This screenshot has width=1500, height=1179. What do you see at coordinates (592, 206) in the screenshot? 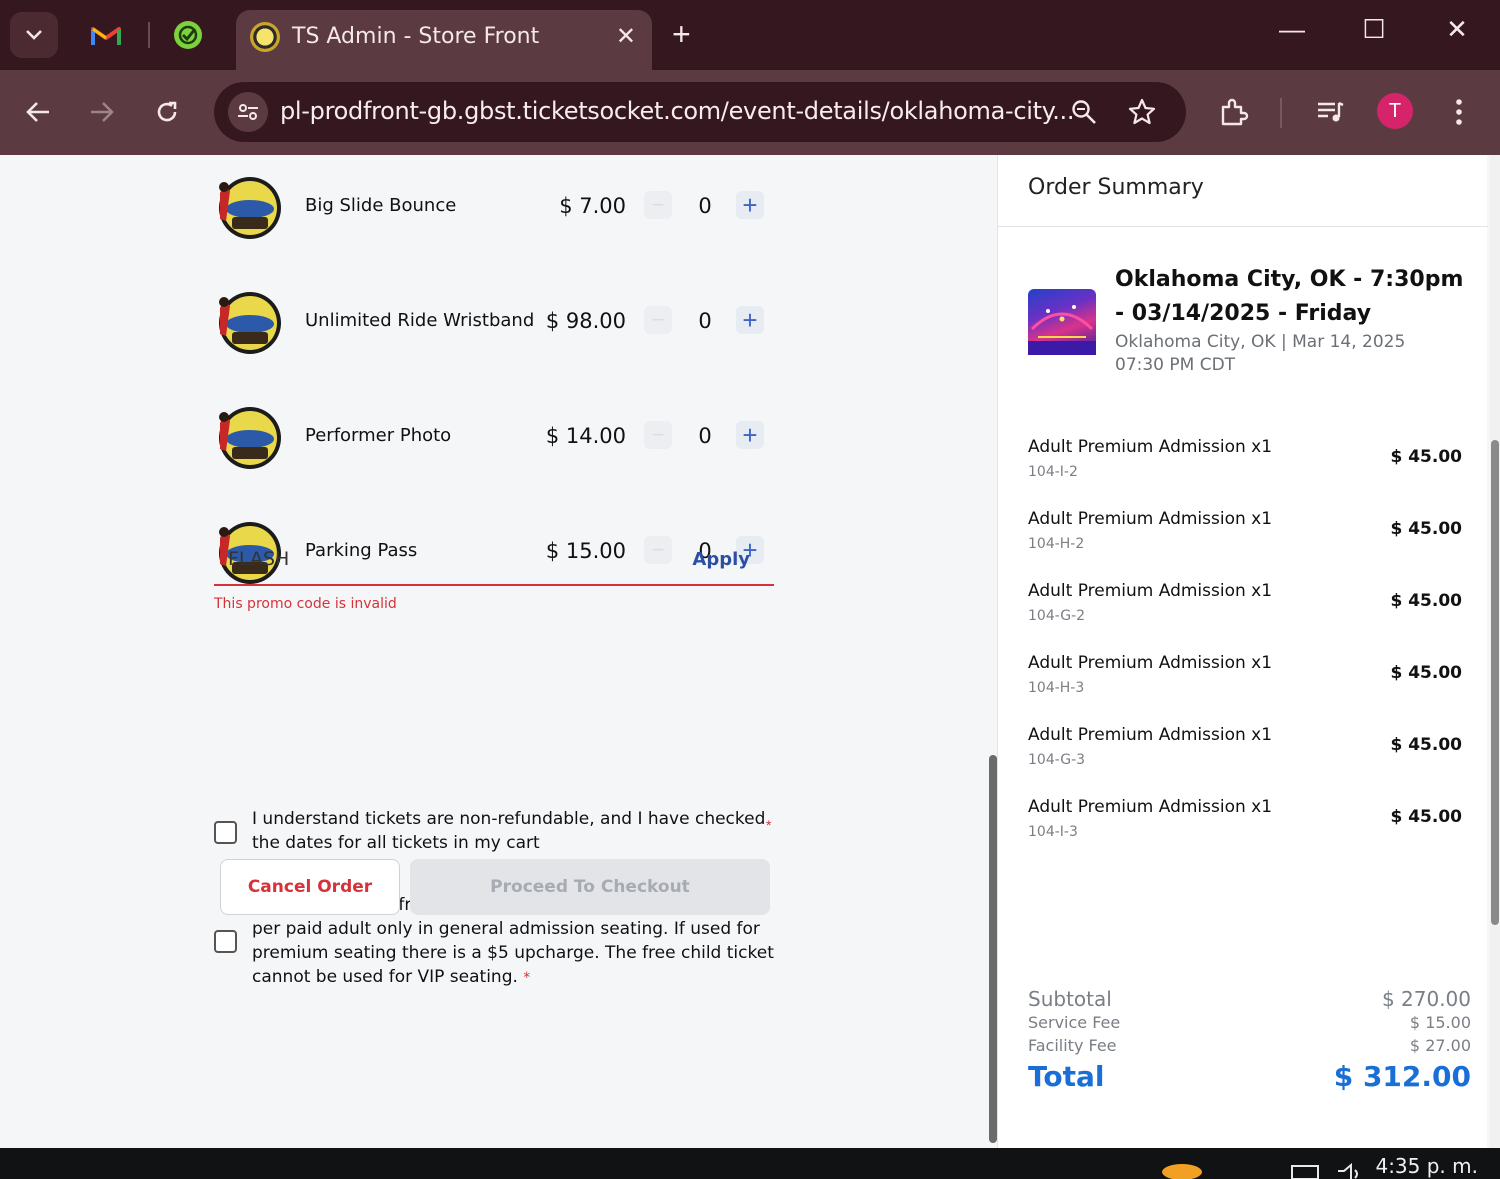
I see `addon-price: $ 7.00` at bounding box center [592, 206].